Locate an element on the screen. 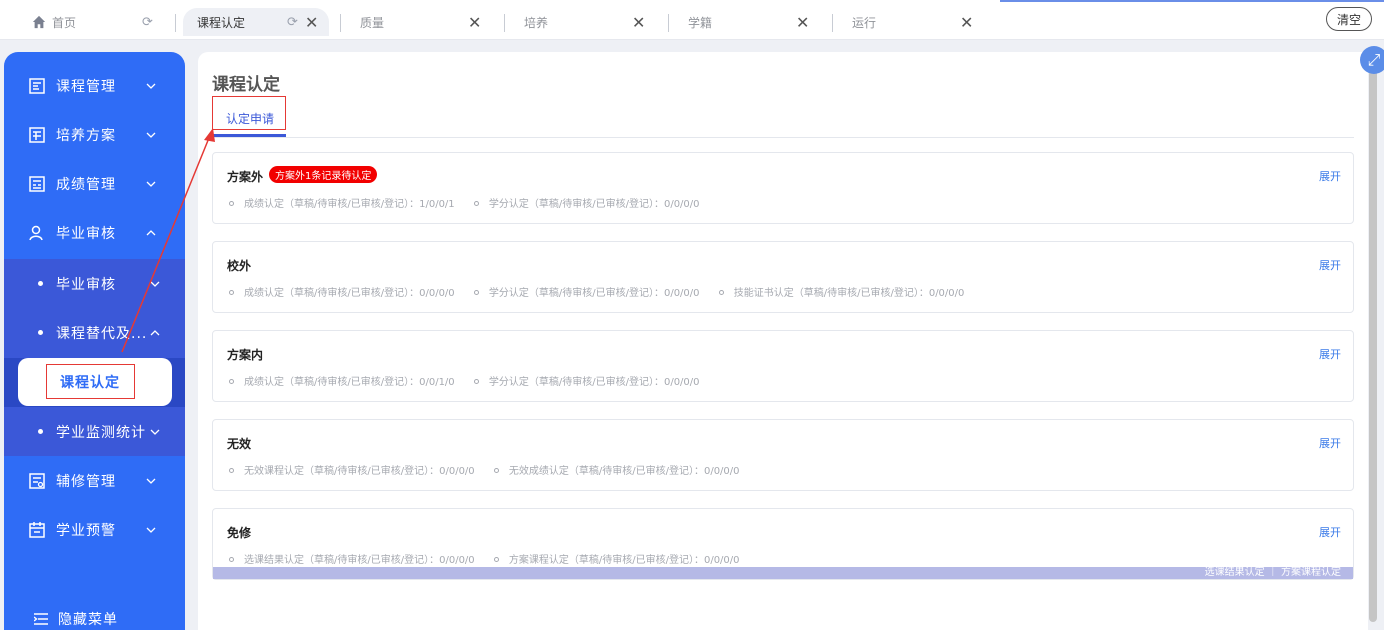 This screenshot has width=1384, height=630. sidebar-item-label: 成绩管理 is located at coordinates (86, 184).